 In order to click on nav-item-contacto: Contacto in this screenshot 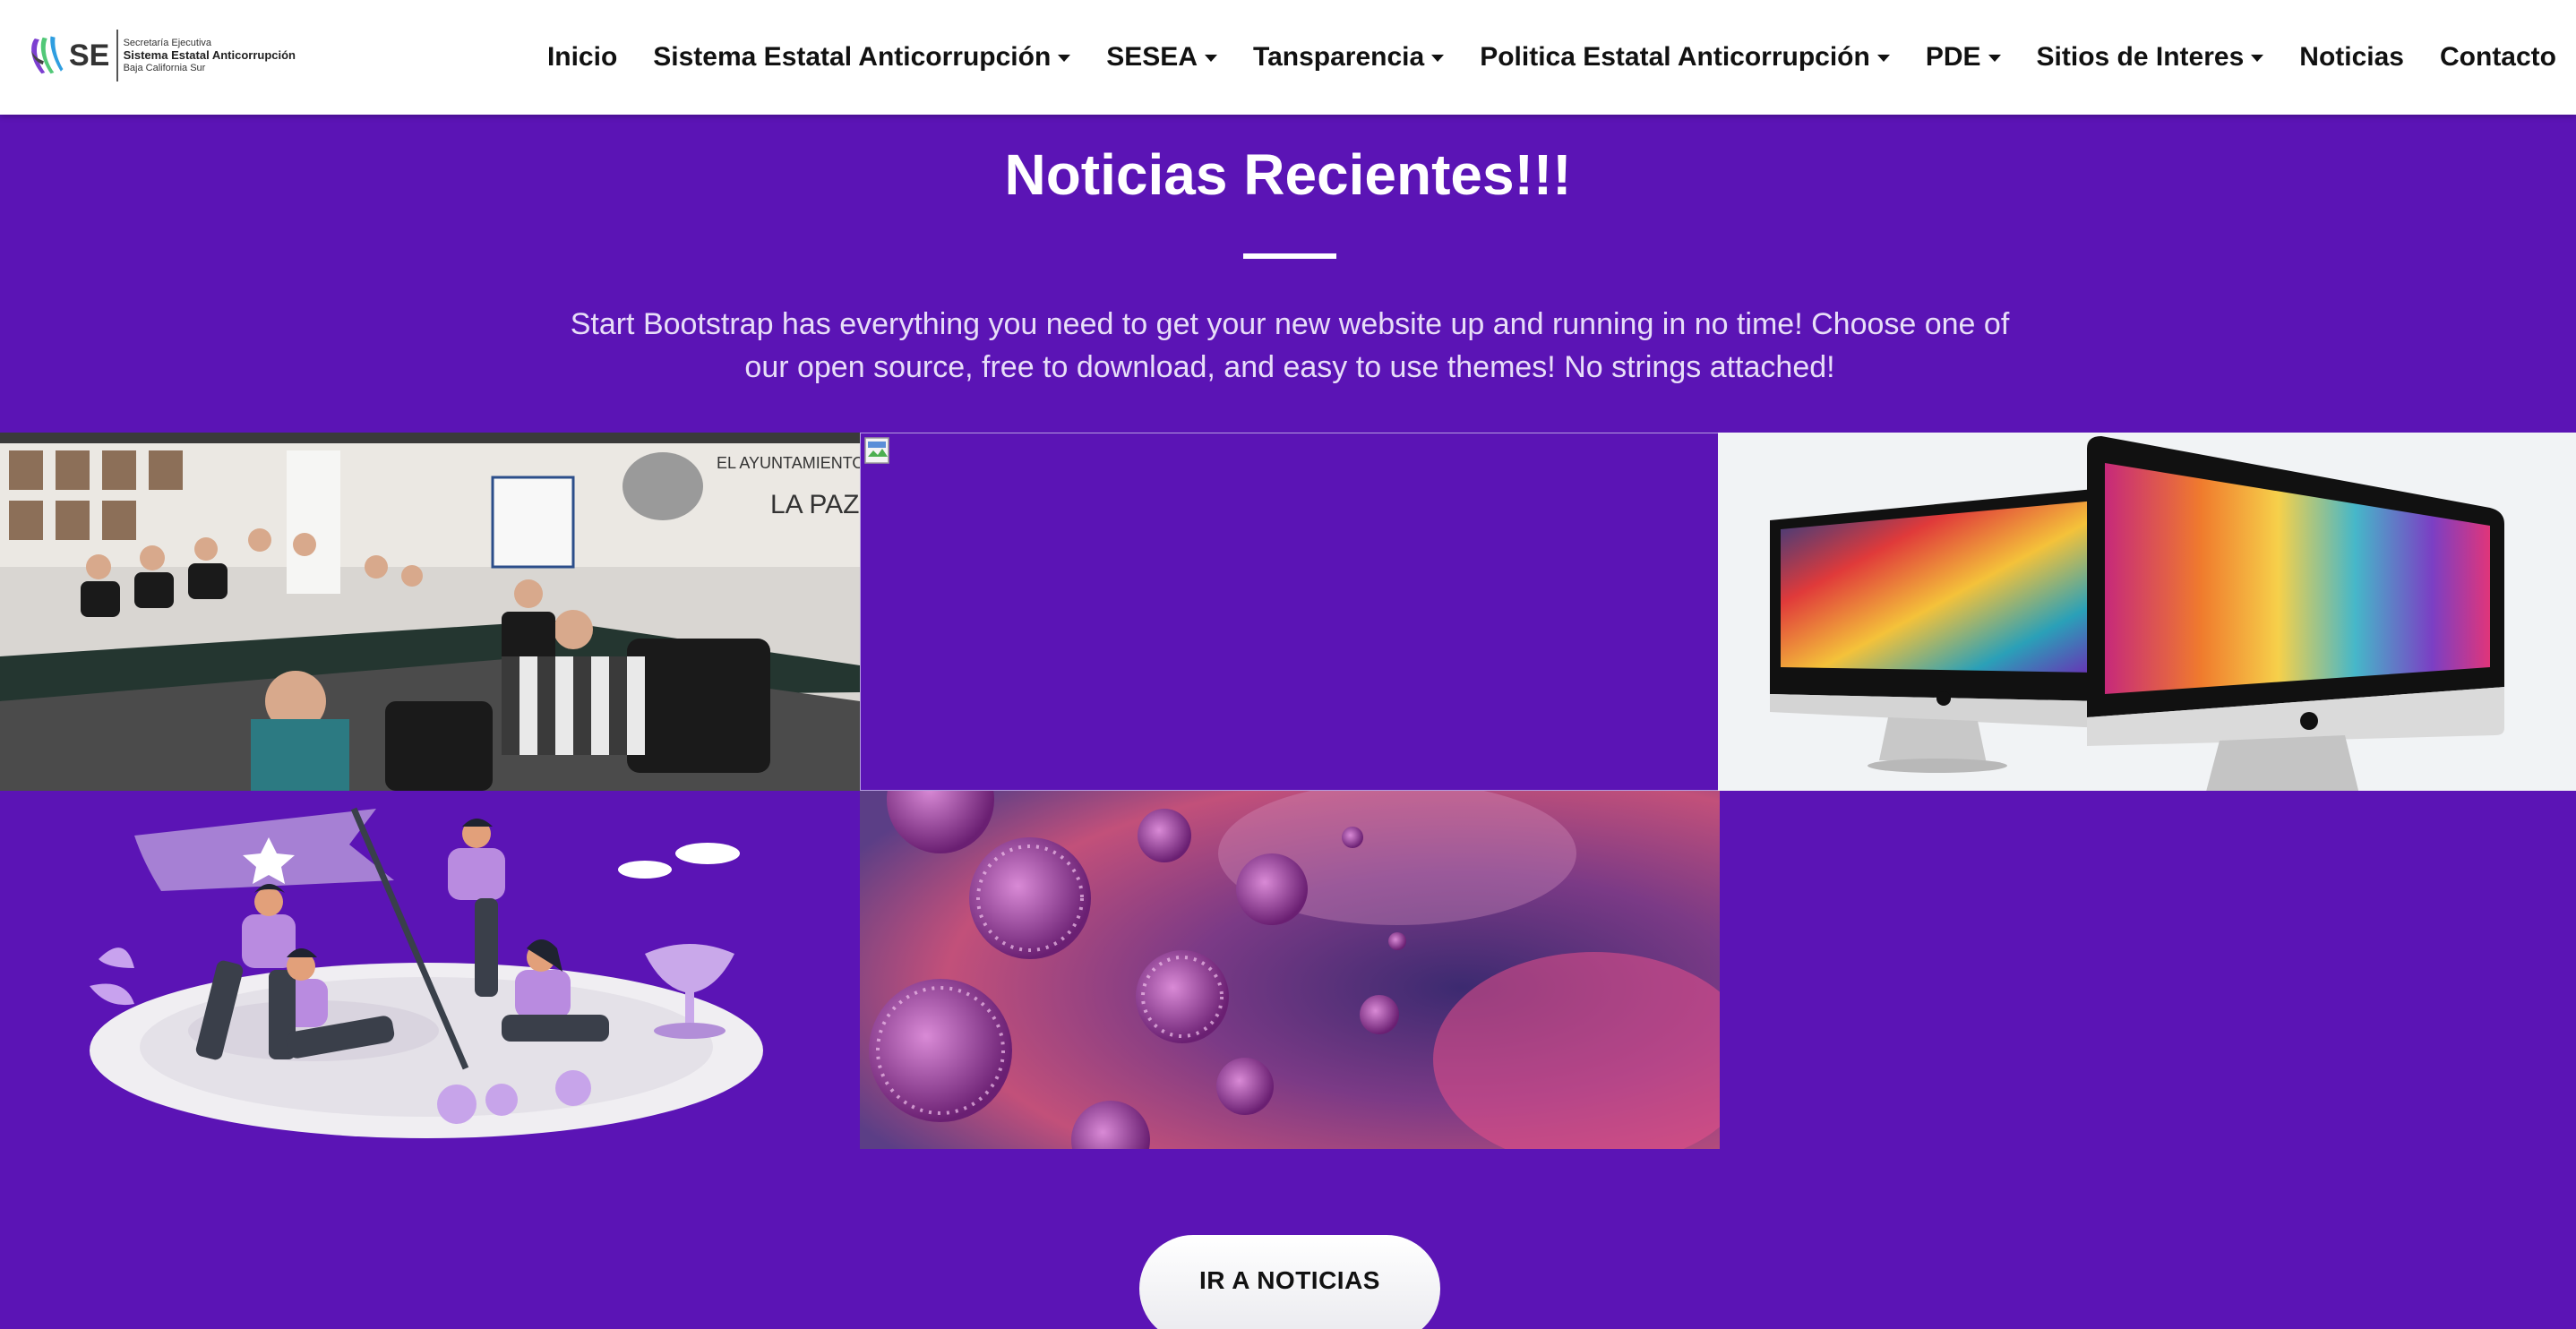, I will do `click(2498, 57)`.